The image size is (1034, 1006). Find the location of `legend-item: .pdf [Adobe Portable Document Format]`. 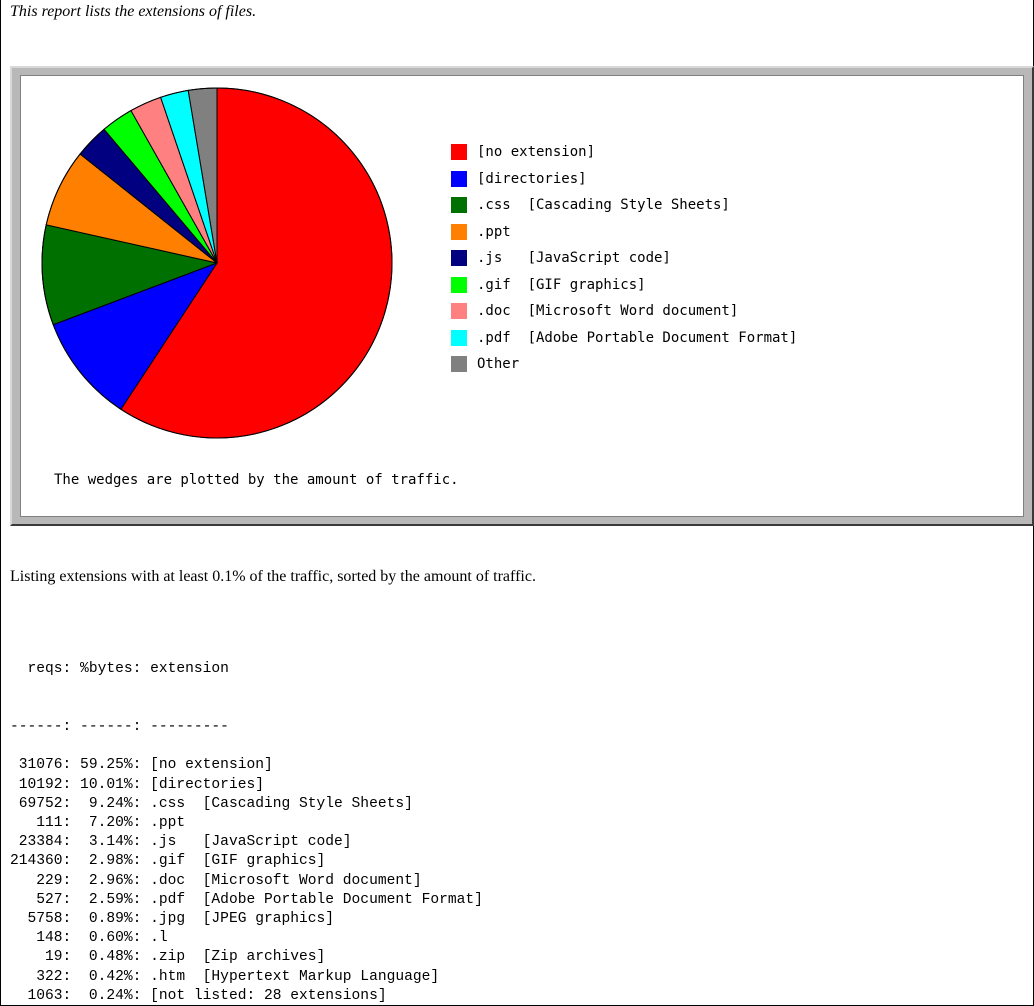

legend-item: .pdf [Adobe Portable Document Format] is located at coordinates (624, 338).